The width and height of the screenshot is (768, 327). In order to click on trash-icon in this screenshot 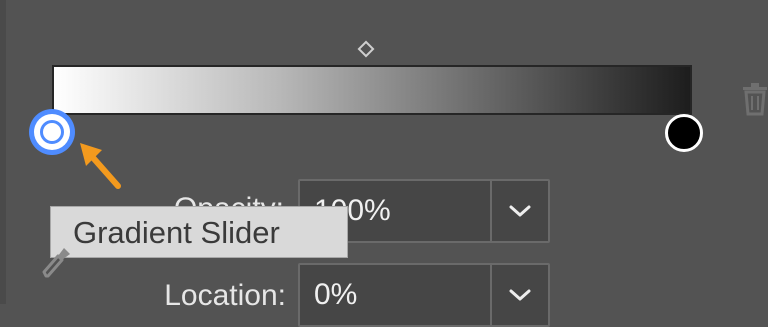, I will do `click(753, 98)`.